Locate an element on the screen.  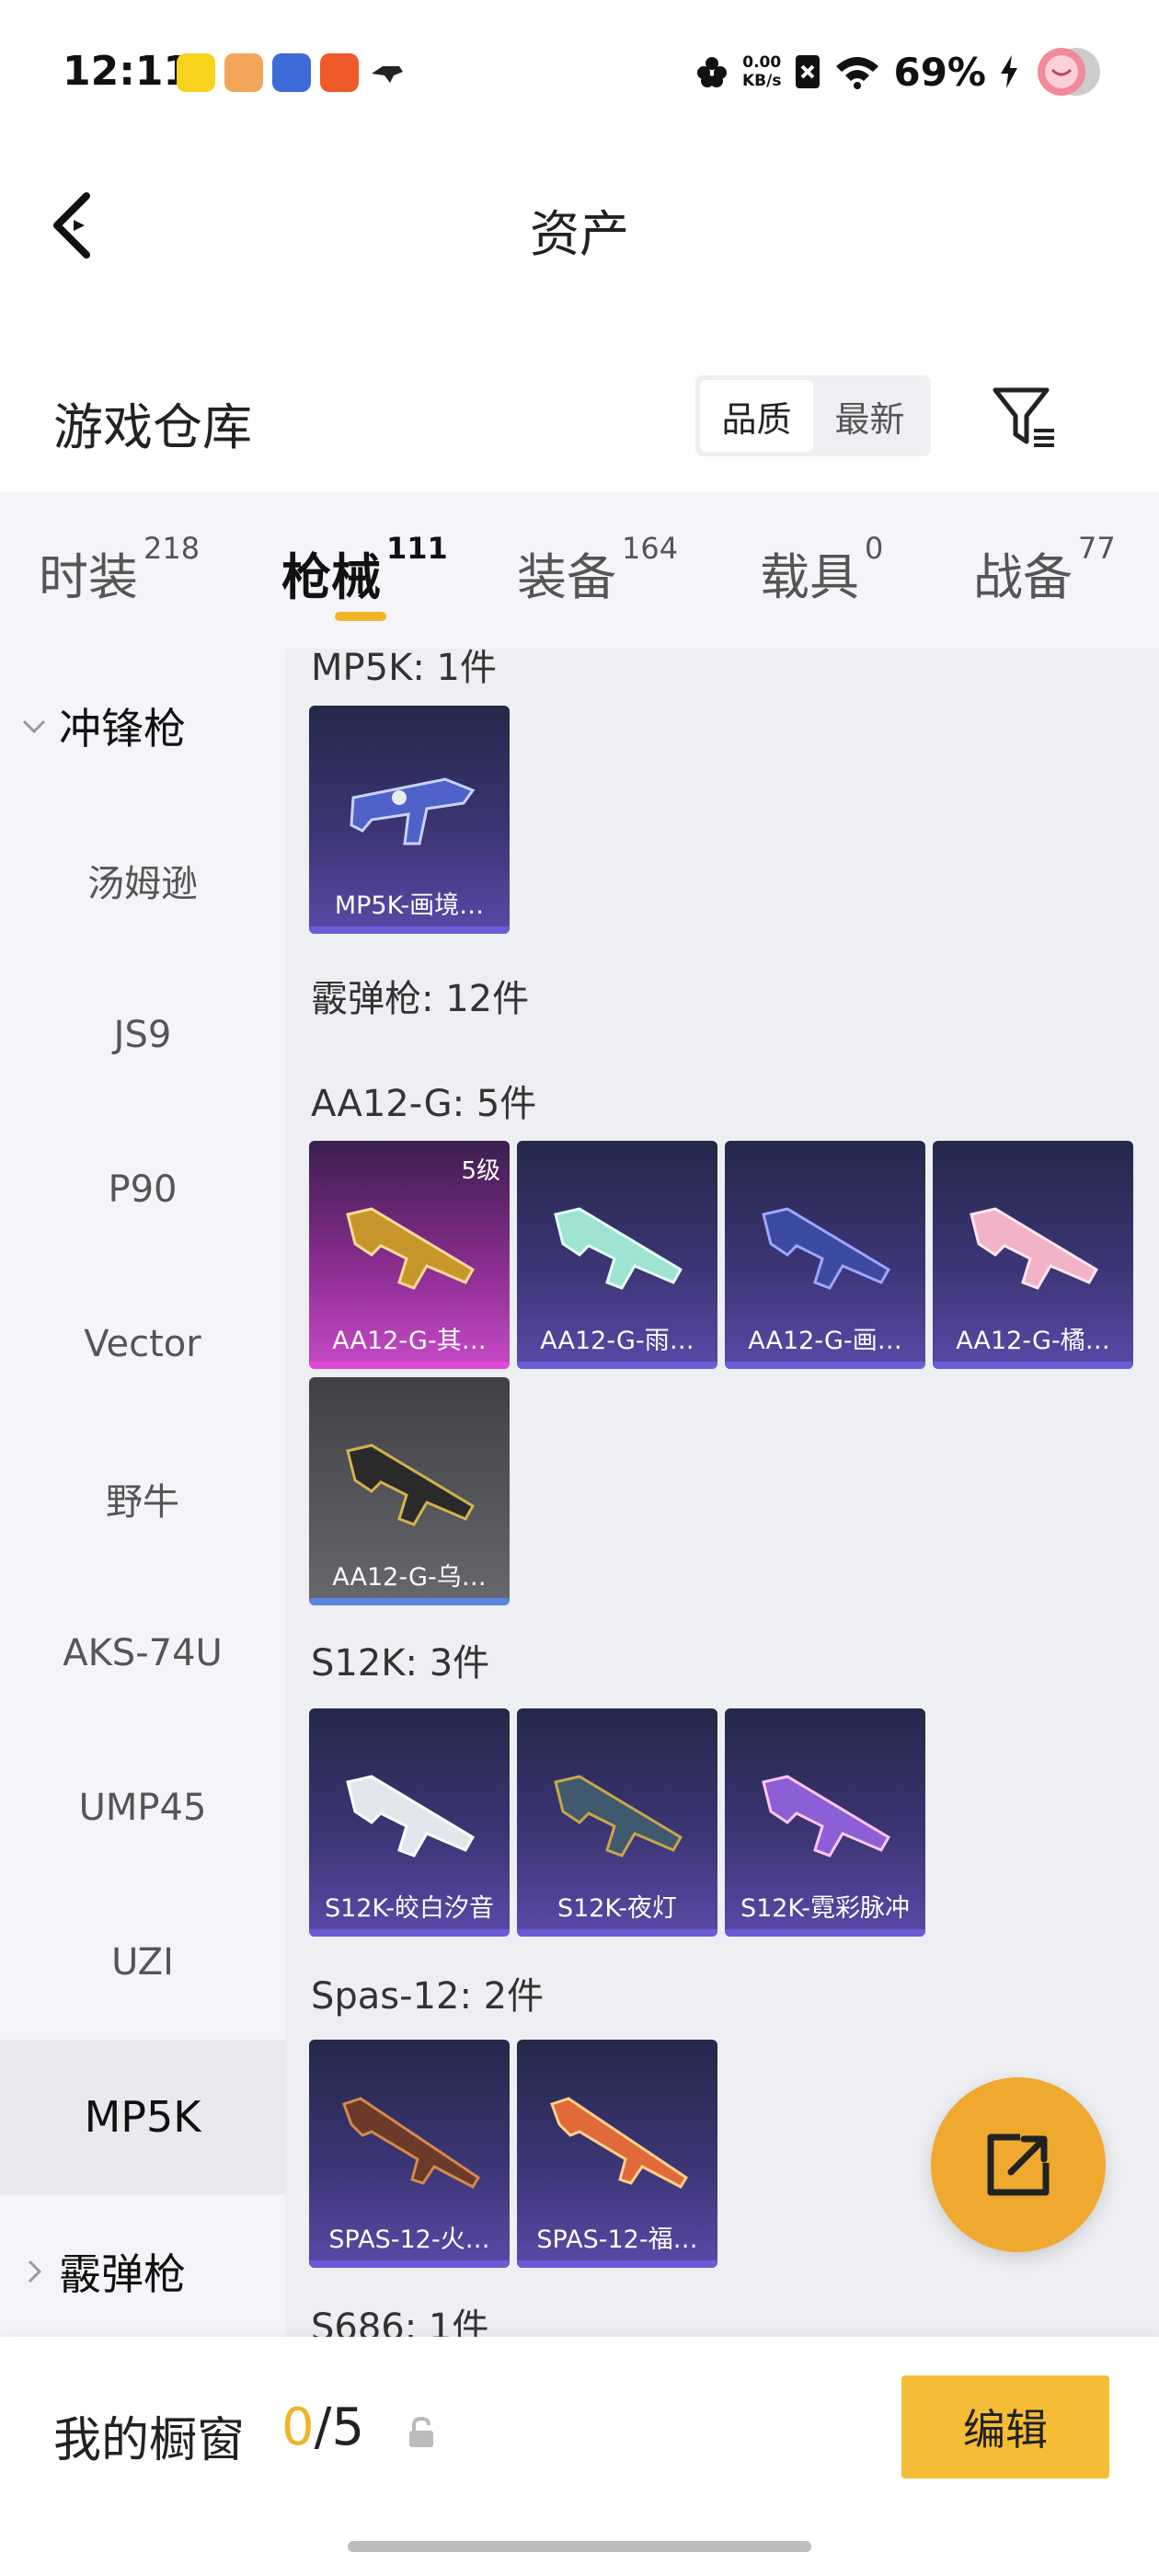
group-header-s12k: S12K: 3件 is located at coordinates (400, 1663).